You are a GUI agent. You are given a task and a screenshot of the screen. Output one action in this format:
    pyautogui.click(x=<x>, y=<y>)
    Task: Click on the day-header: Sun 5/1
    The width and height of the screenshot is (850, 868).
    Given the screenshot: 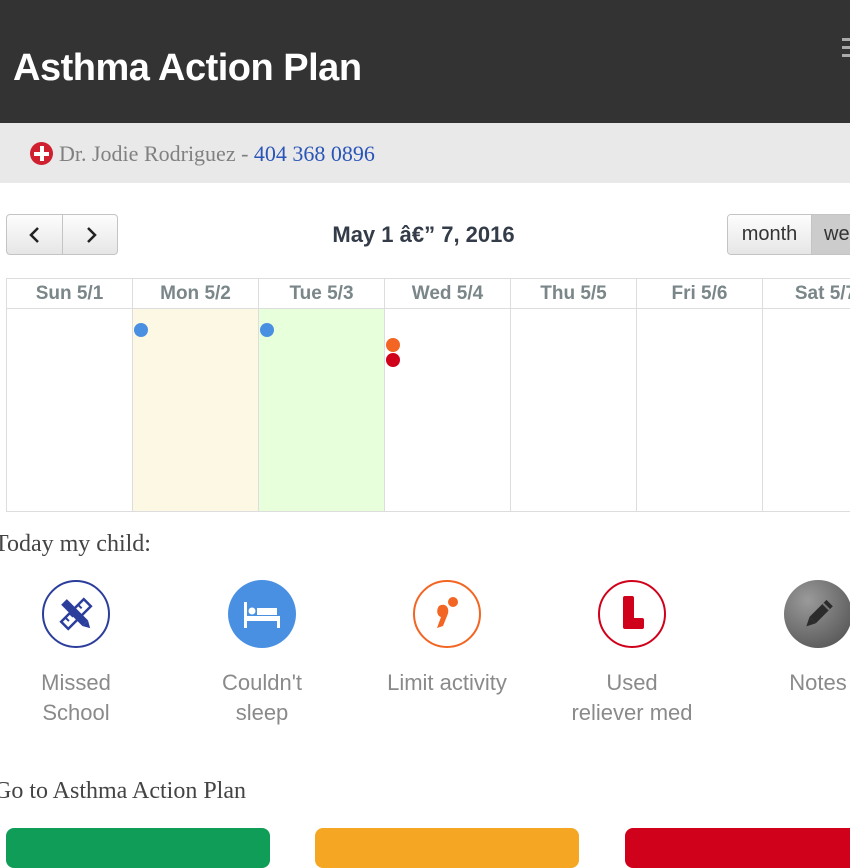 What is the action you would take?
    pyautogui.click(x=69, y=294)
    